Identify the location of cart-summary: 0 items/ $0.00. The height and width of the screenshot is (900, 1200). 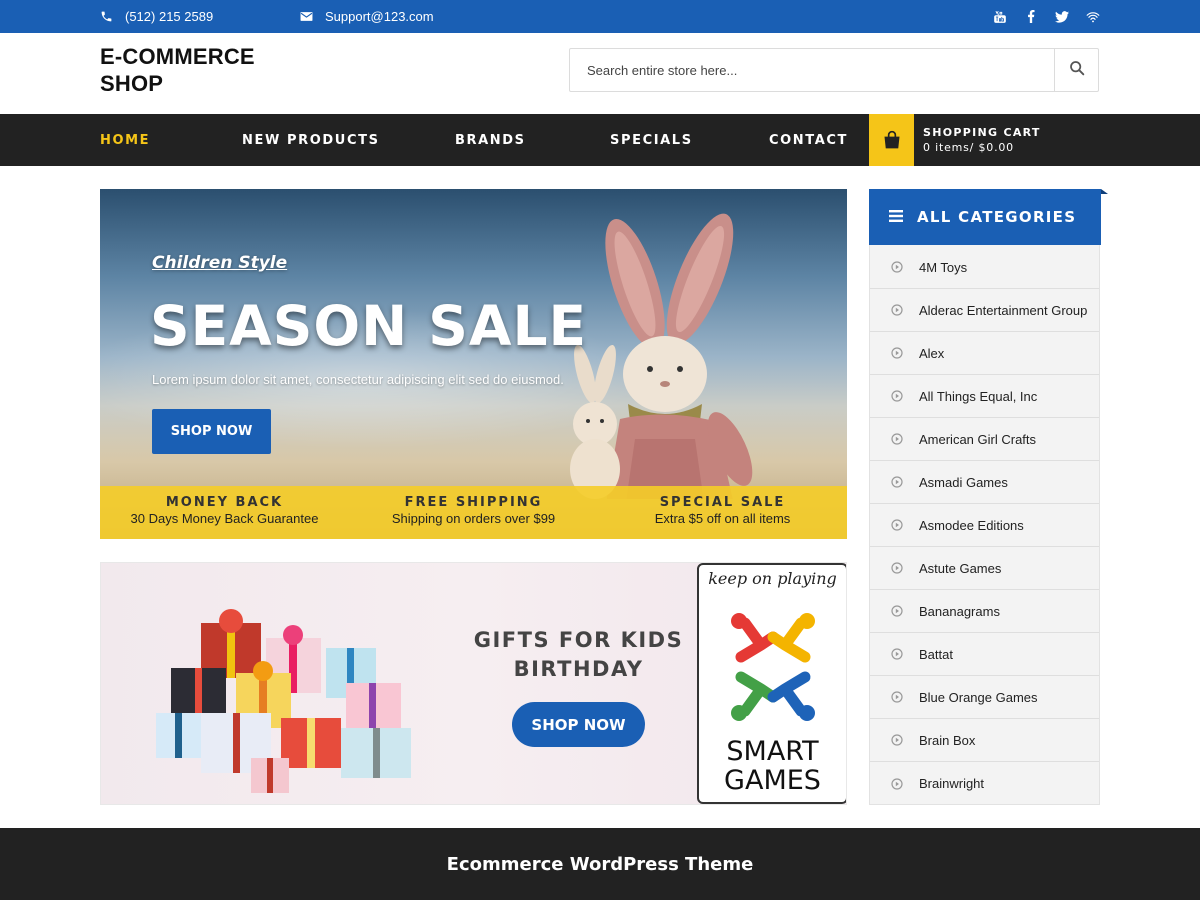
(968, 147).